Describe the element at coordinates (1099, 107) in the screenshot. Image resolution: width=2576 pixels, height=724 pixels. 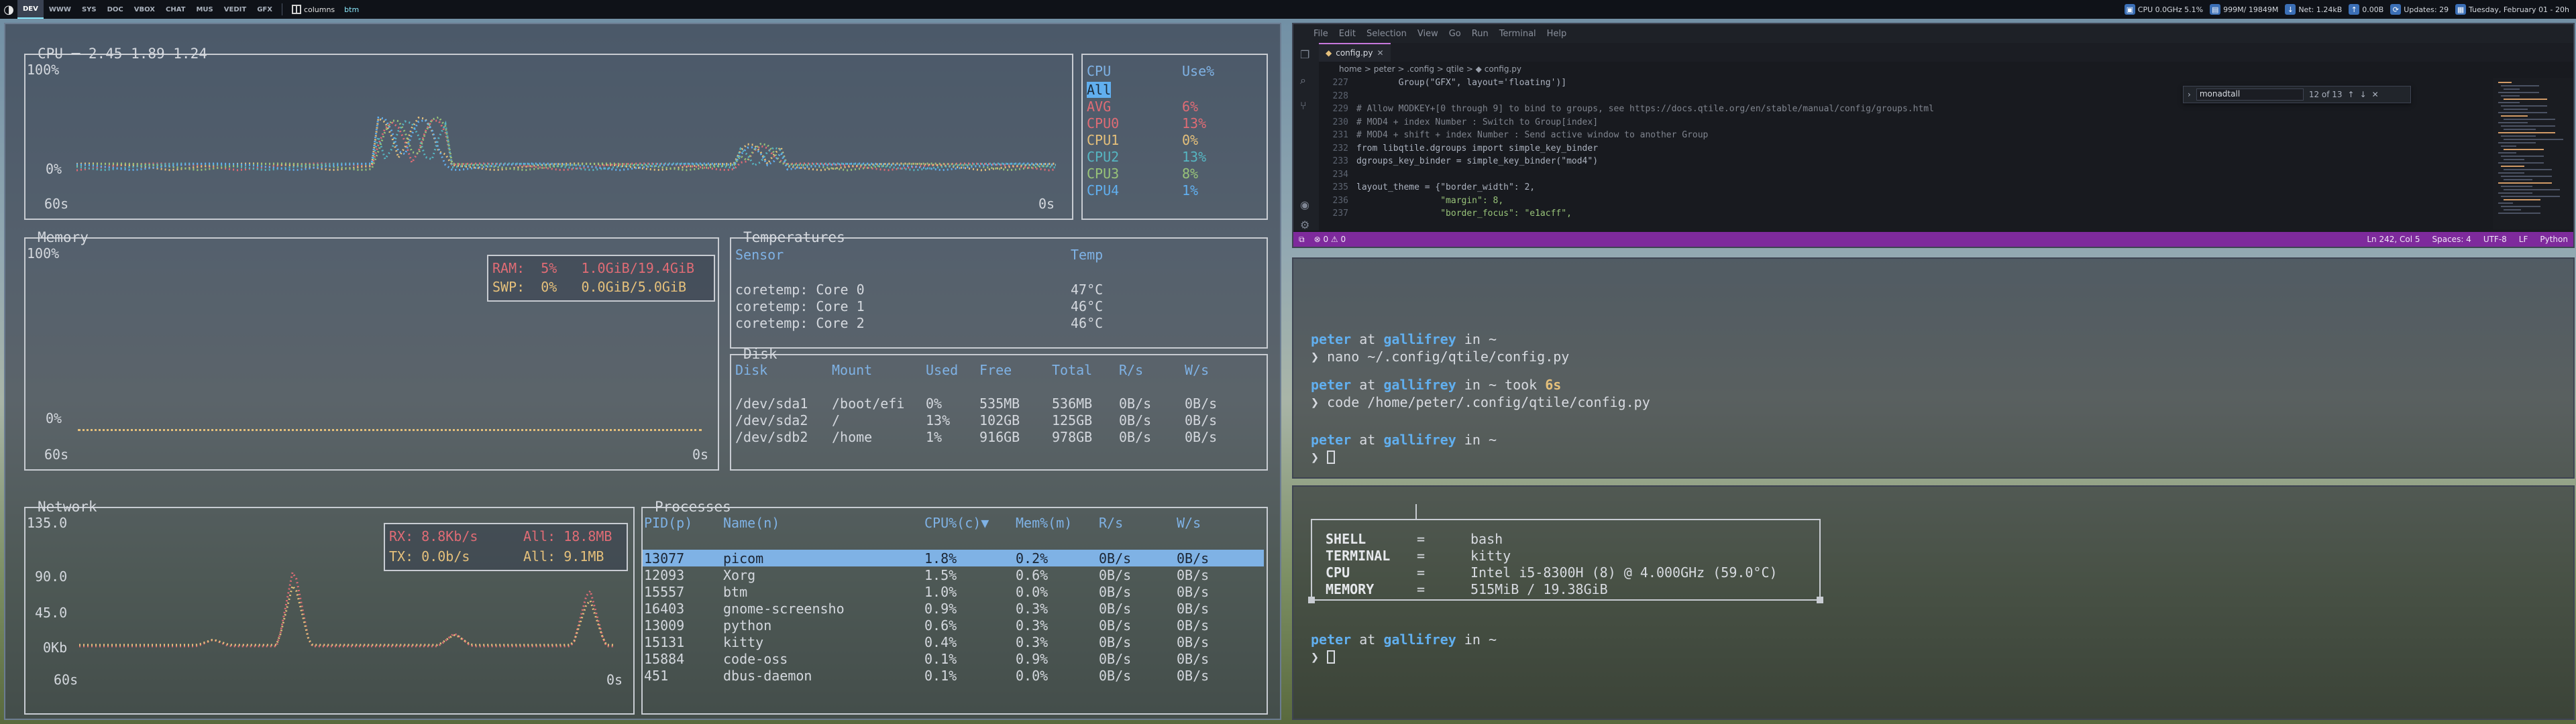
I see `cpu-legend-name: AVG` at that location.